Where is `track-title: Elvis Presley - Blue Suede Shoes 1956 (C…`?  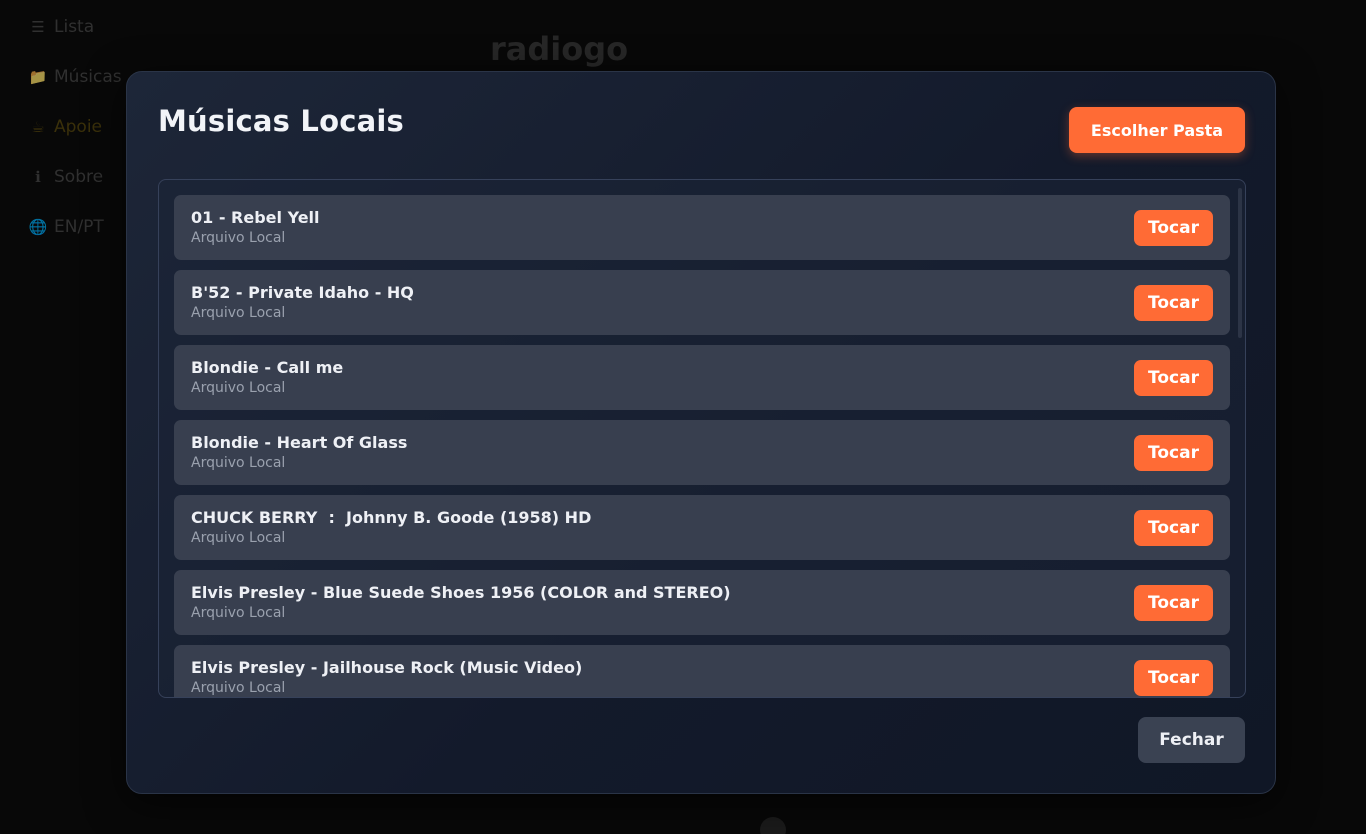
track-title: Elvis Presley - Blue Suede Shoes 1956 (C… is located at coordinates (461, 592).